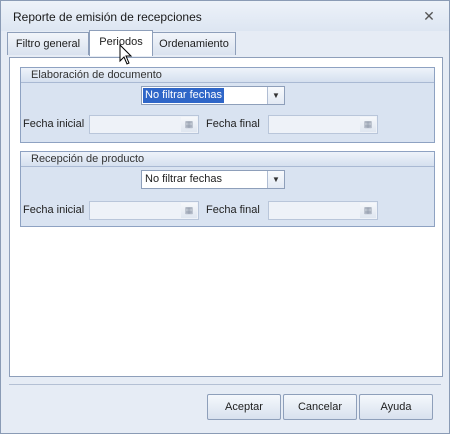 The width and height of the screenshot is (450, 434). What do you see at coordinates (227, 159) in the screenshot?
I see `group-header: Recepción de producto` at bounding box center [227, 159].